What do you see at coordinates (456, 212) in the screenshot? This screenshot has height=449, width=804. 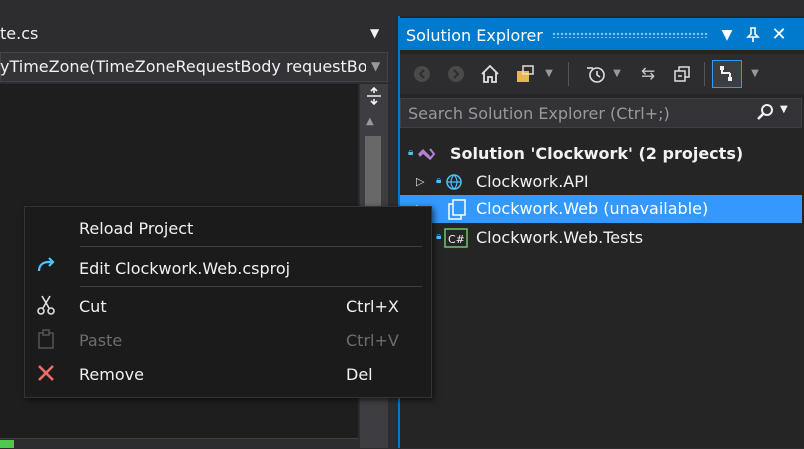 I see `unavailable-project-icon` at bounding box center [456, 212].